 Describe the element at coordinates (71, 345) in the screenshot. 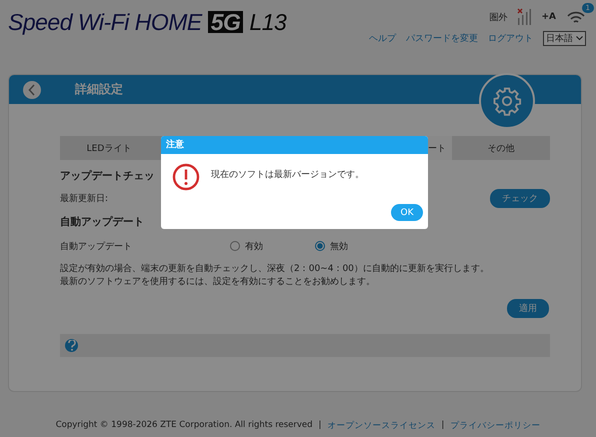

I see `help-icon` at that location.